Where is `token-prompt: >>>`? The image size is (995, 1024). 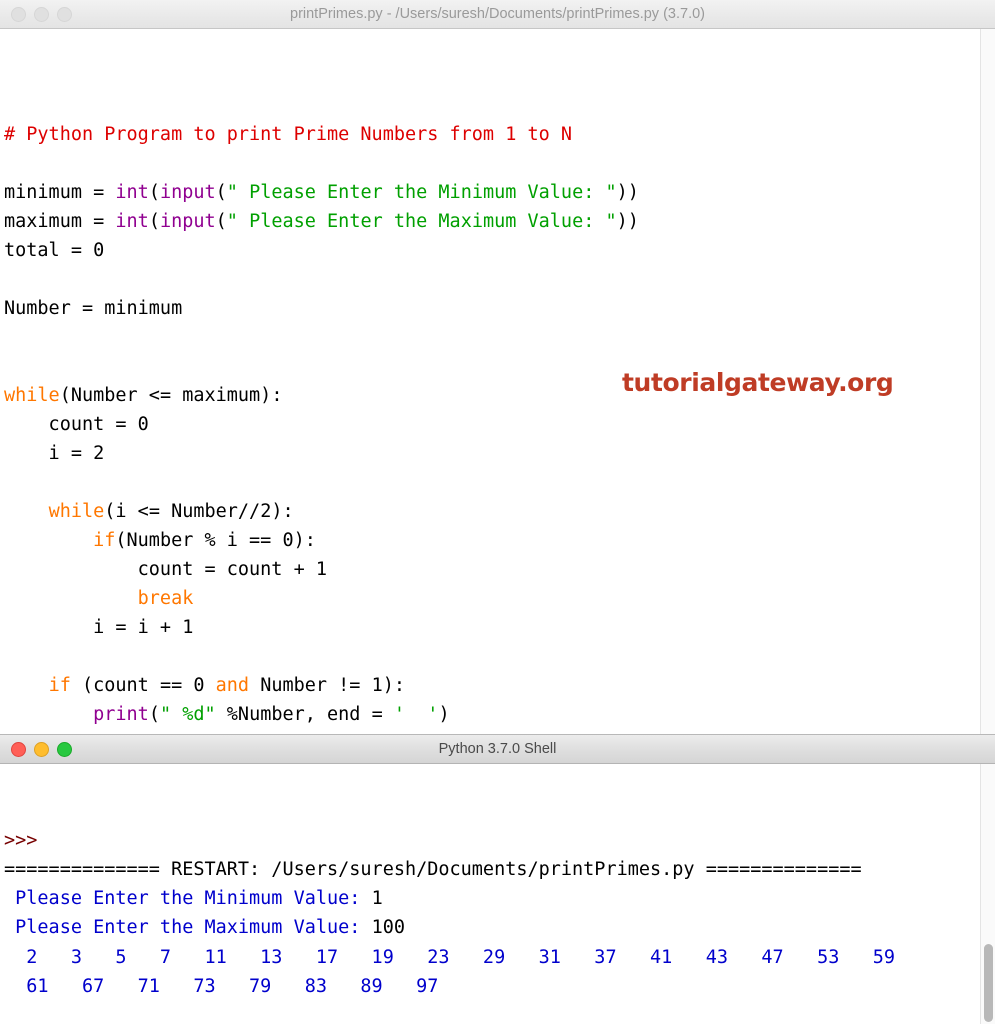 token-prompt: >>> is located at coordinates (21, 840).